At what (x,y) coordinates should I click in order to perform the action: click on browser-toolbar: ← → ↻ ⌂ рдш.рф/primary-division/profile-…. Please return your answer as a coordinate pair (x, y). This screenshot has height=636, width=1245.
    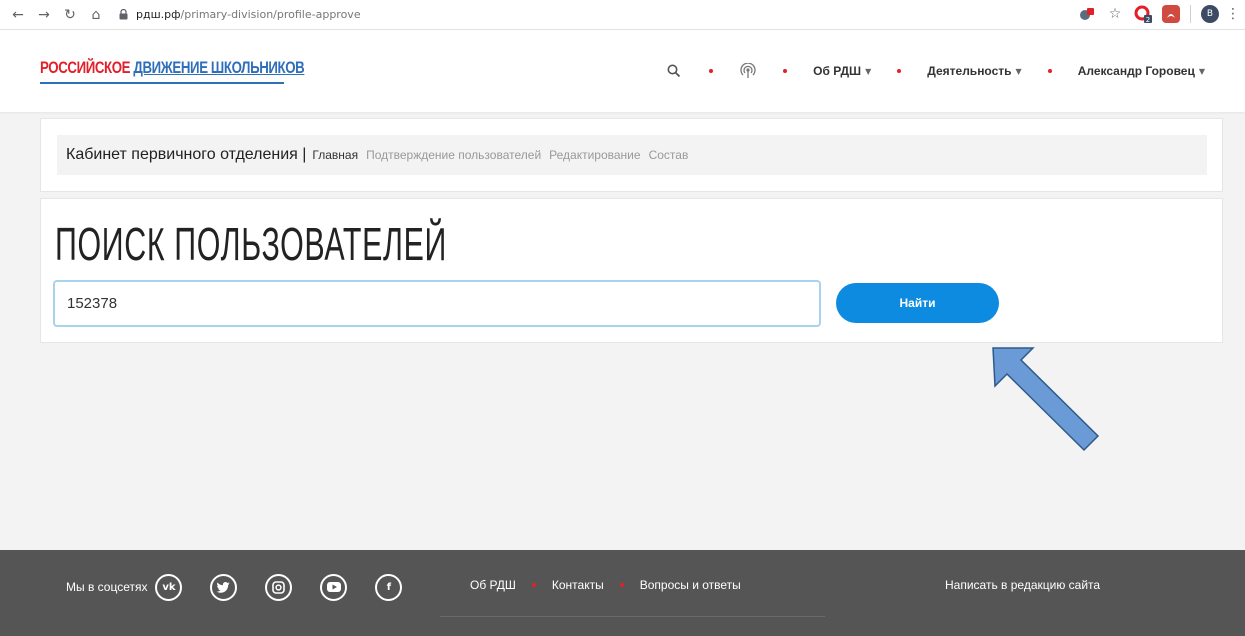
    Looking at the image, I should click on (622, 15).